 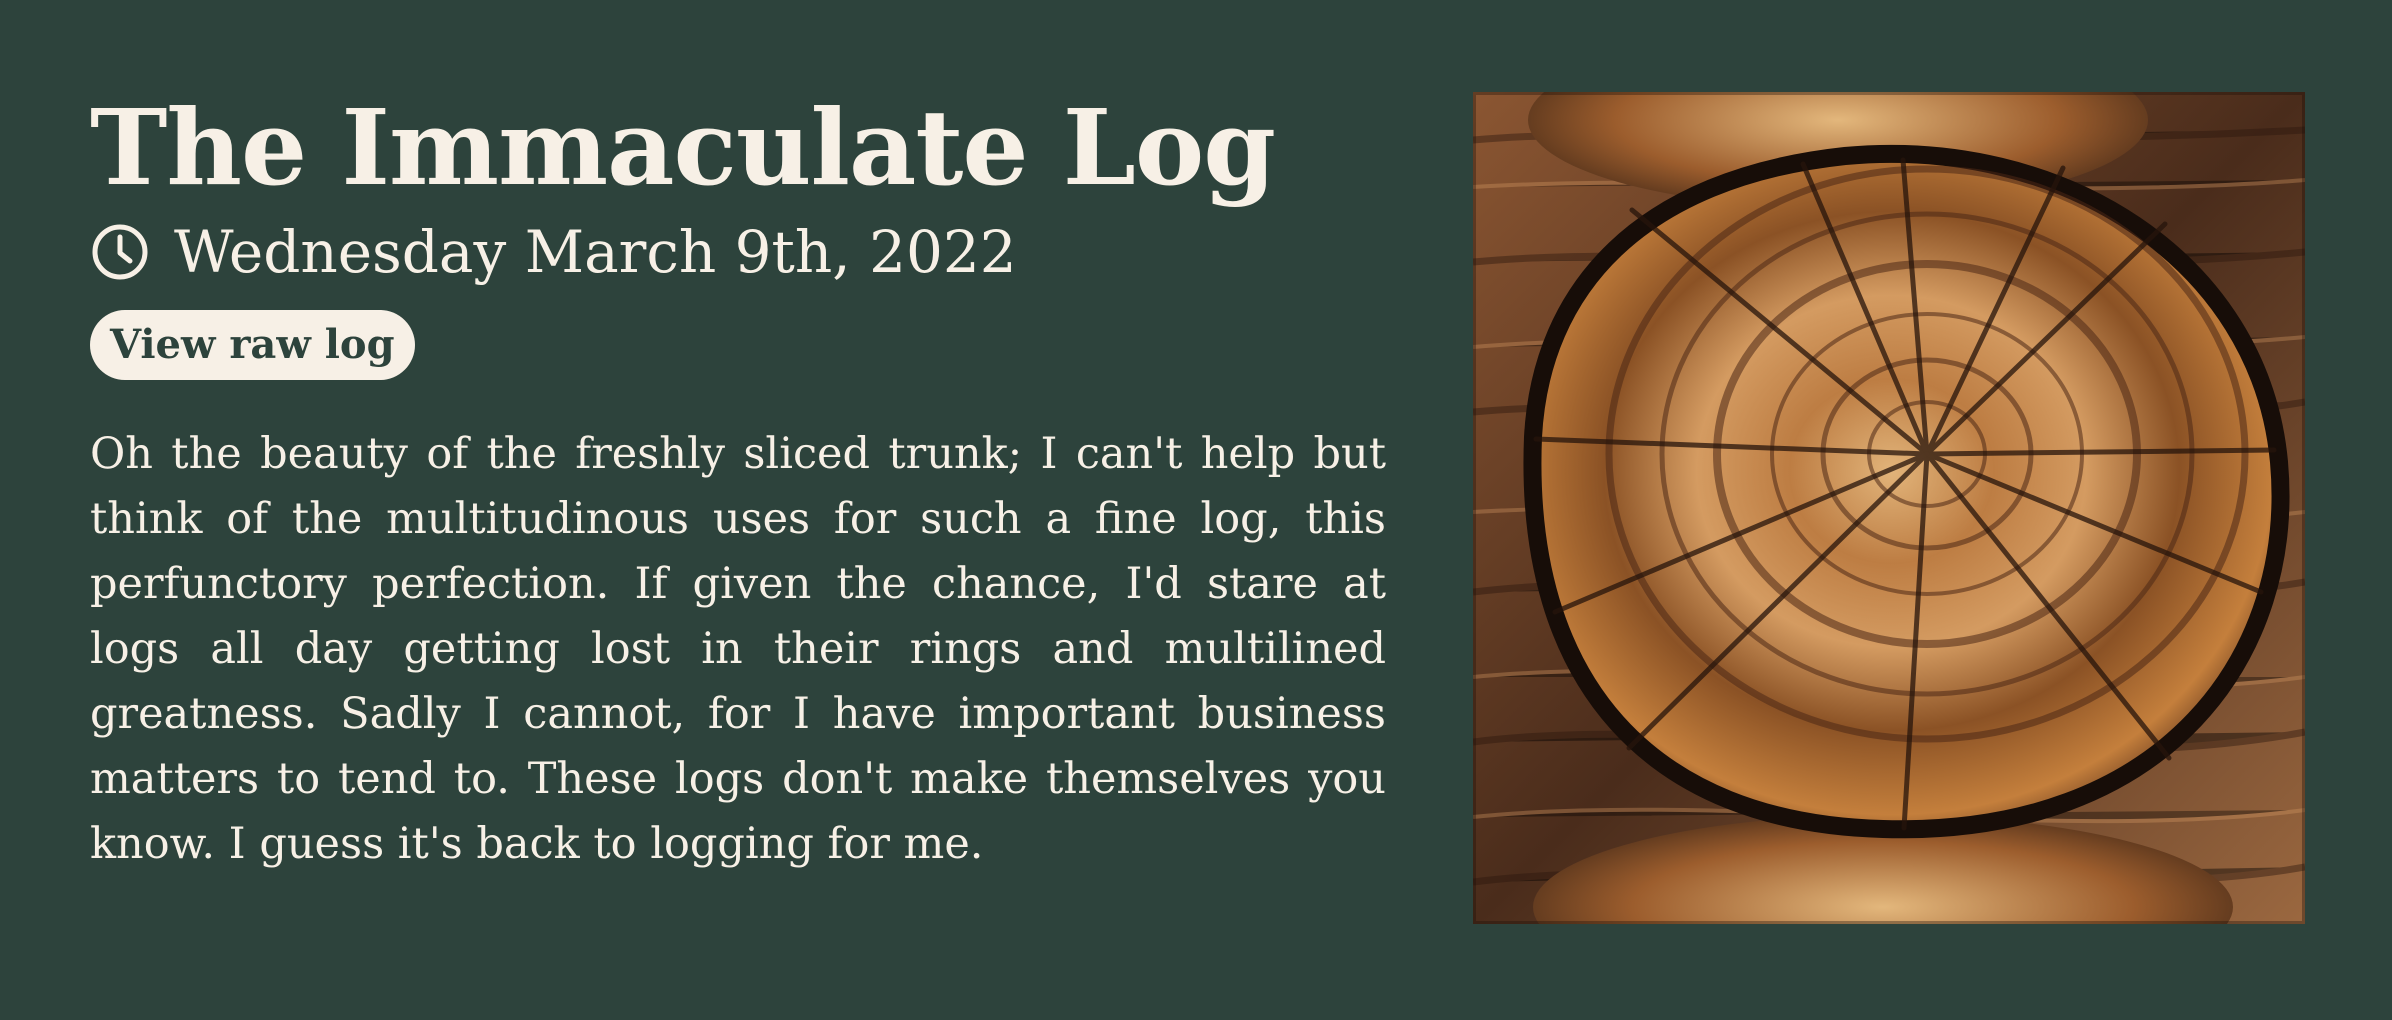 I want to click on post-title: The Immaculate Log, so click(x=683, y=147).